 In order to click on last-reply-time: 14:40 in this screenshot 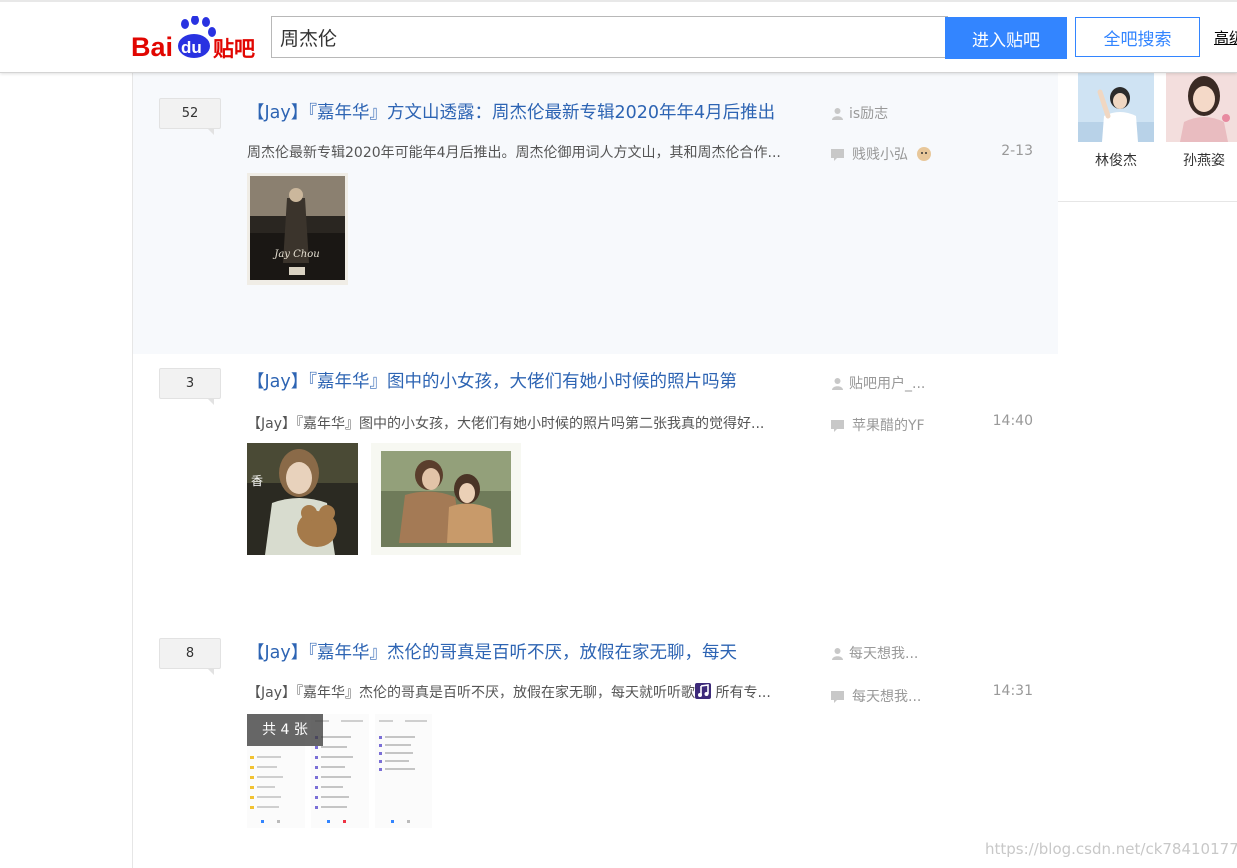, I will do `click(1012, 421)`.